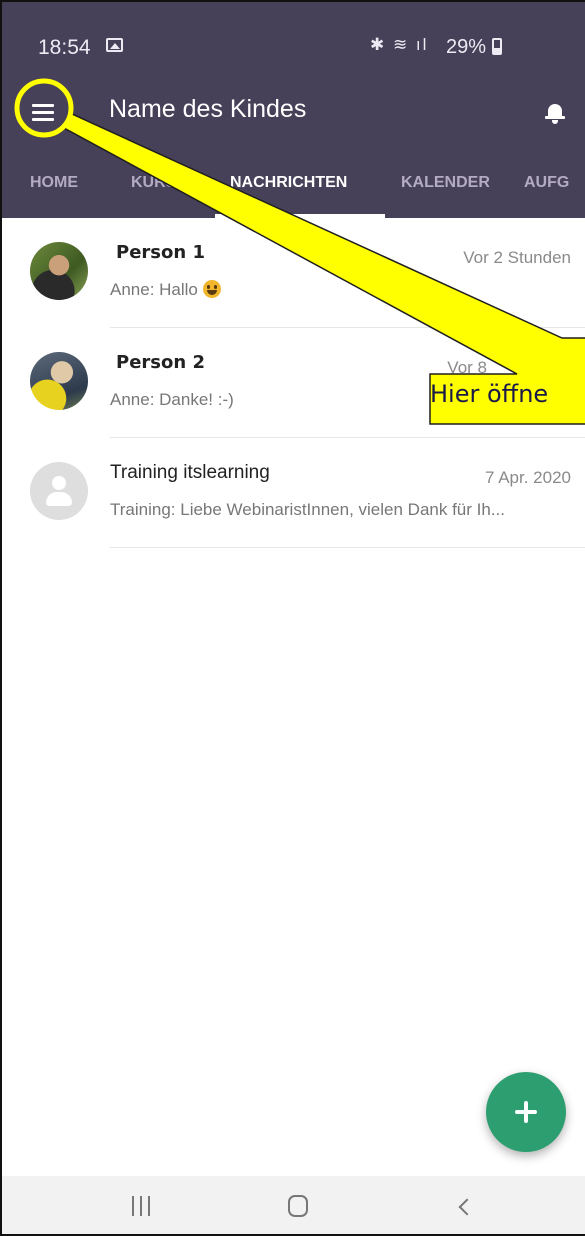  I want to click on message-time: Vor 2 Stunden, so click(517, 257).